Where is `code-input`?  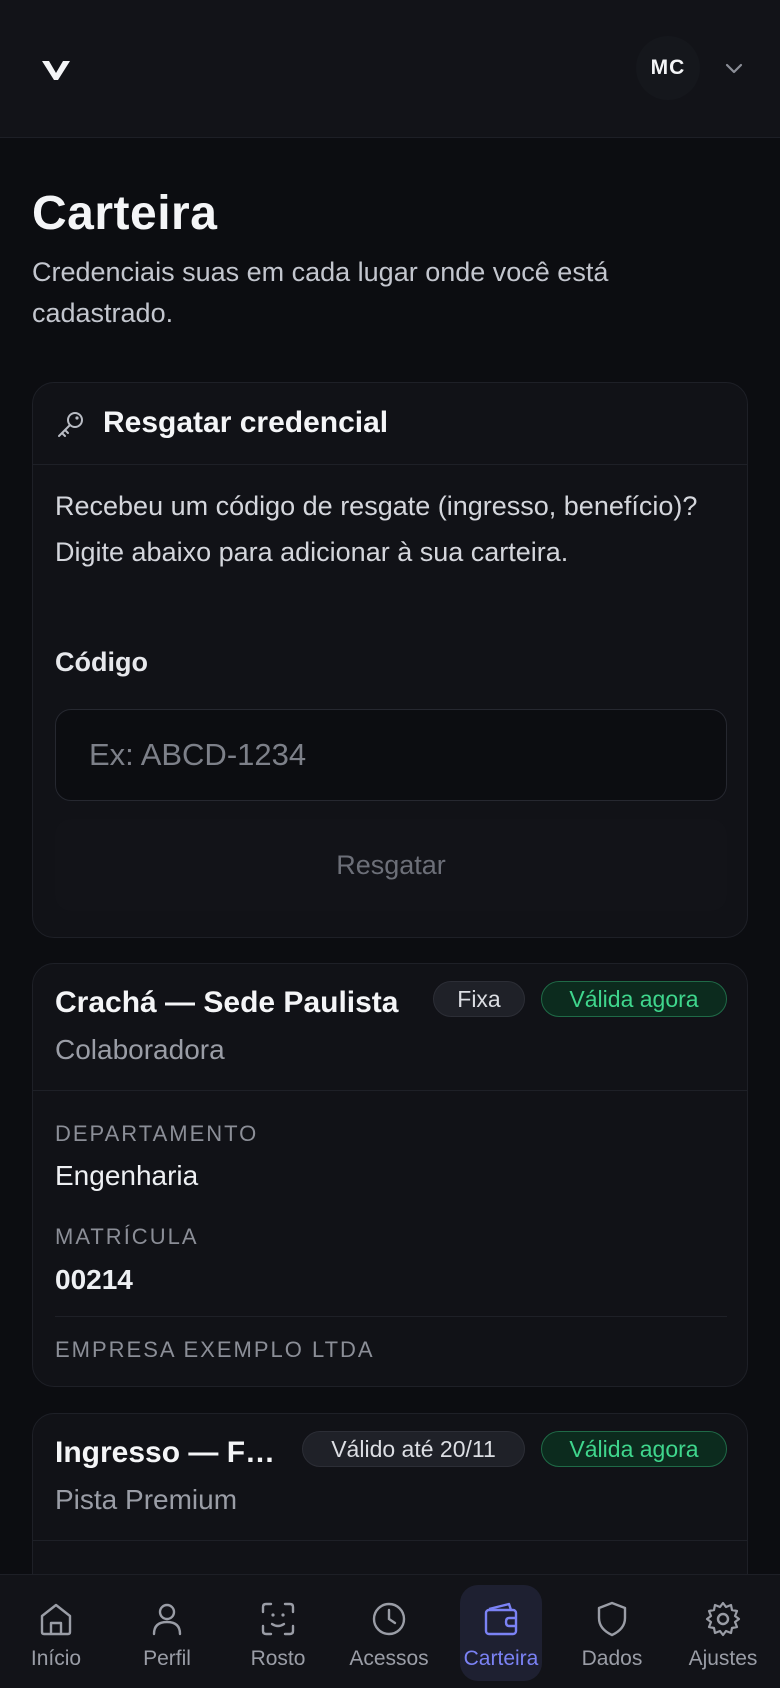 code-input is located at coordinates (391, 755).